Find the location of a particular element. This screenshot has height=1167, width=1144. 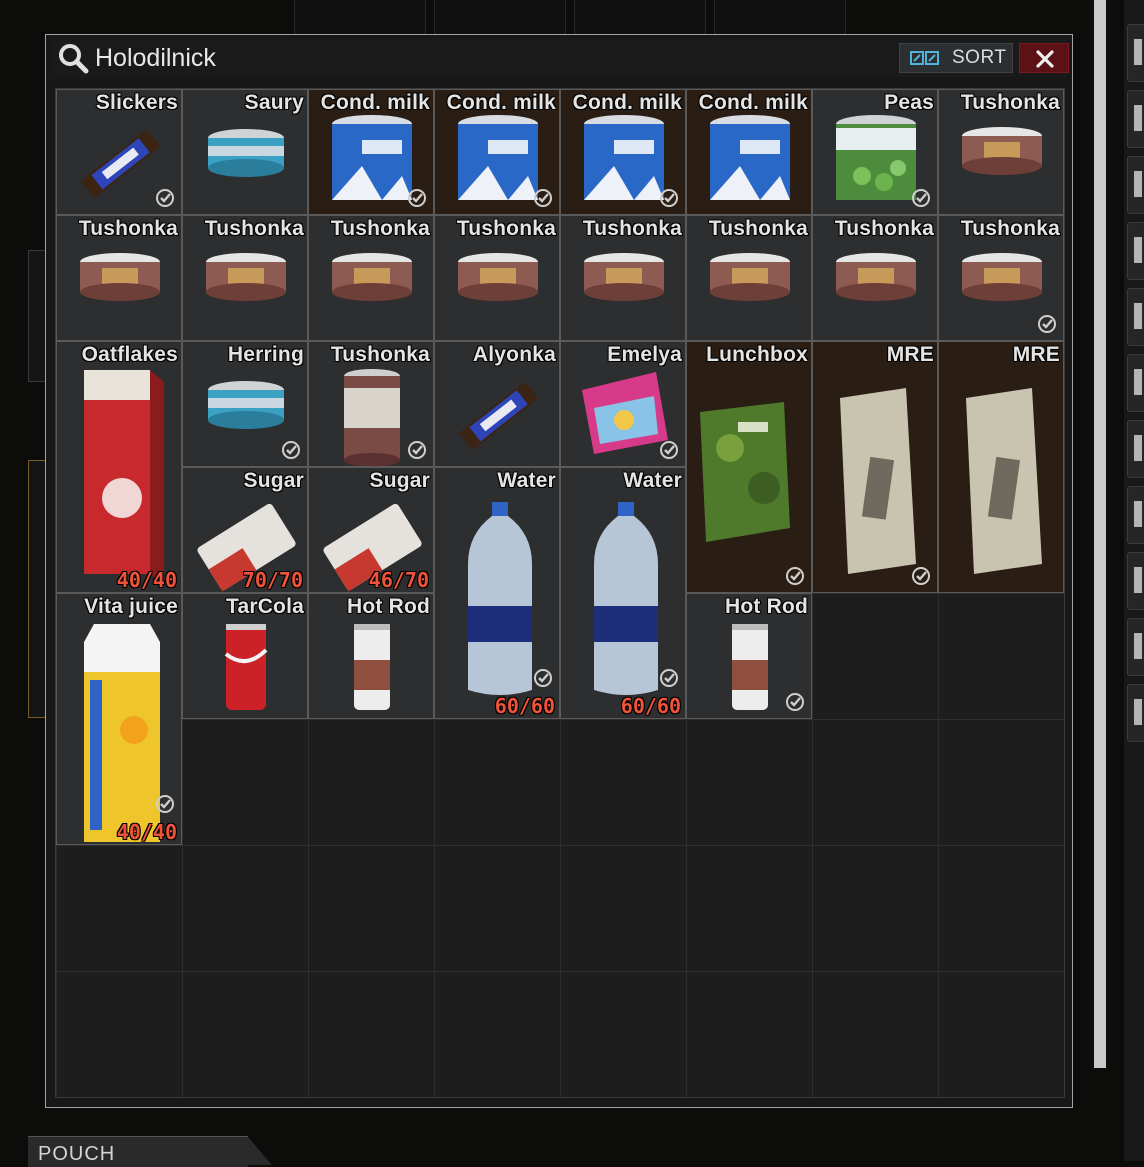

close-icon is located at coordinates (1045, 59).